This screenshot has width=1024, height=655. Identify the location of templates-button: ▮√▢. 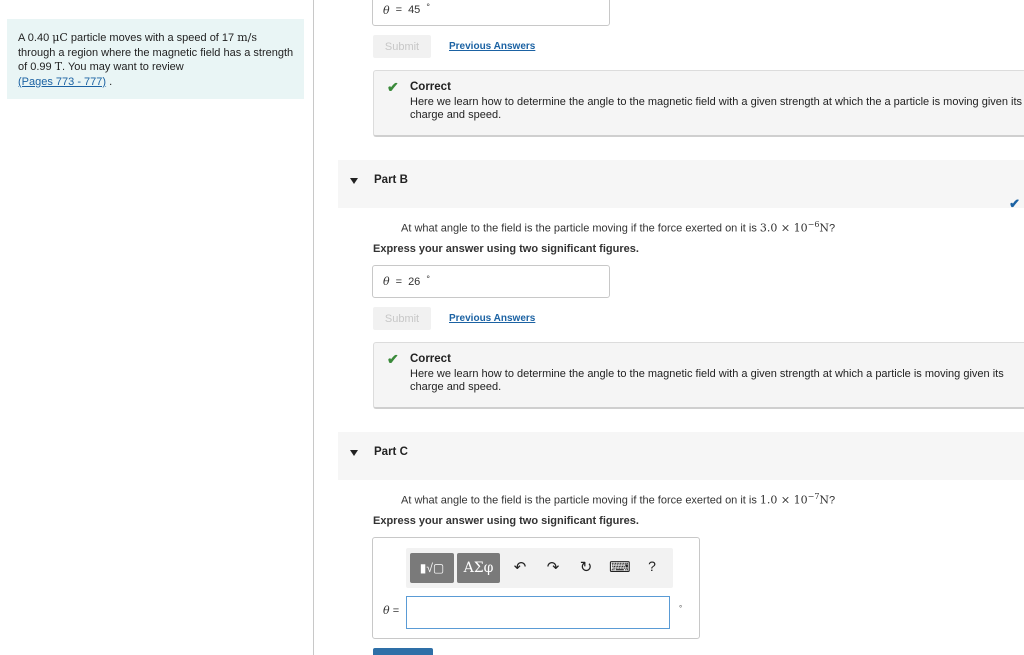
(432, 568).